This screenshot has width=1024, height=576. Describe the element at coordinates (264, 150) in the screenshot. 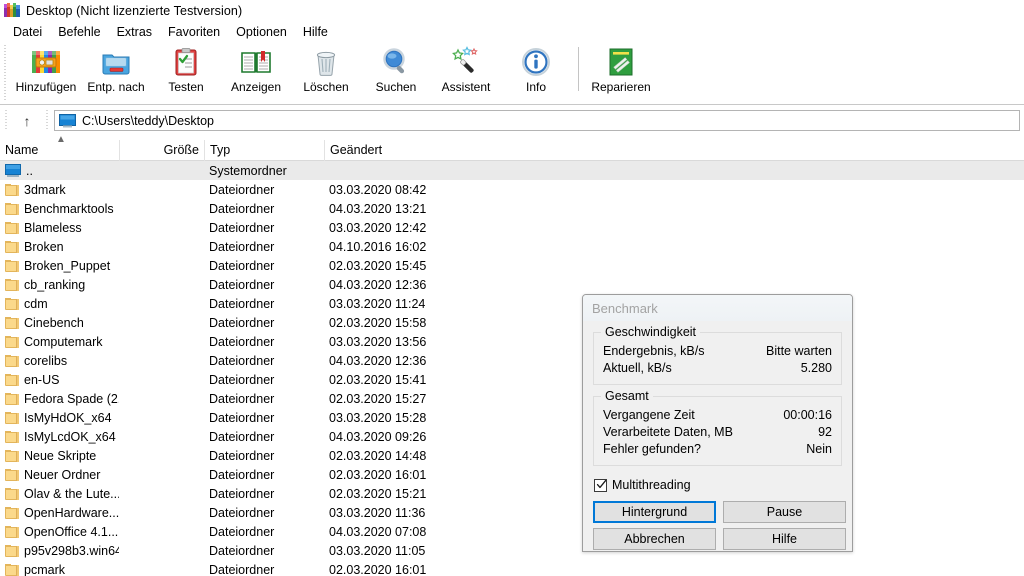

I see `column-header-type: Typ` at that location.